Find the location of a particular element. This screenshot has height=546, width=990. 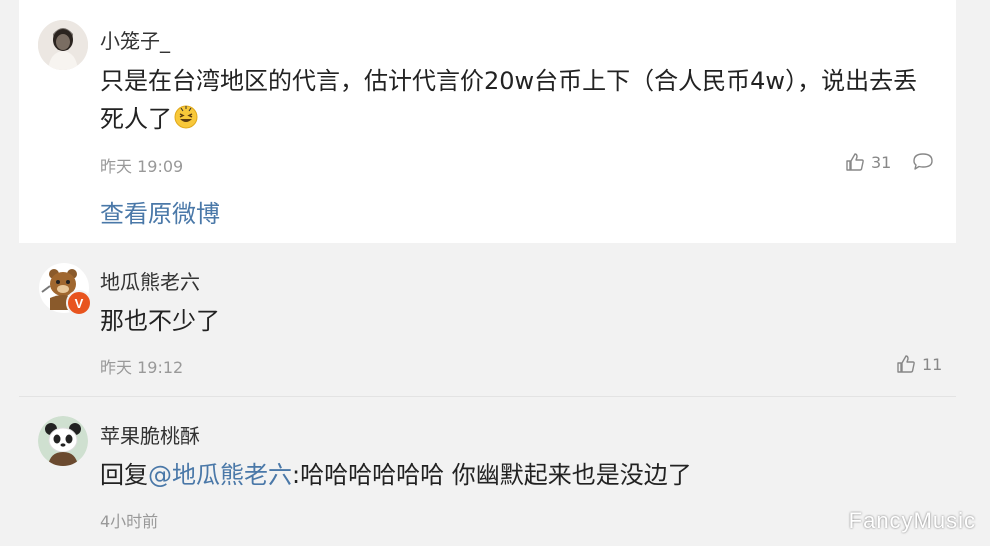

reply-text: 那也不少了 is located at coordinates (160, 321).